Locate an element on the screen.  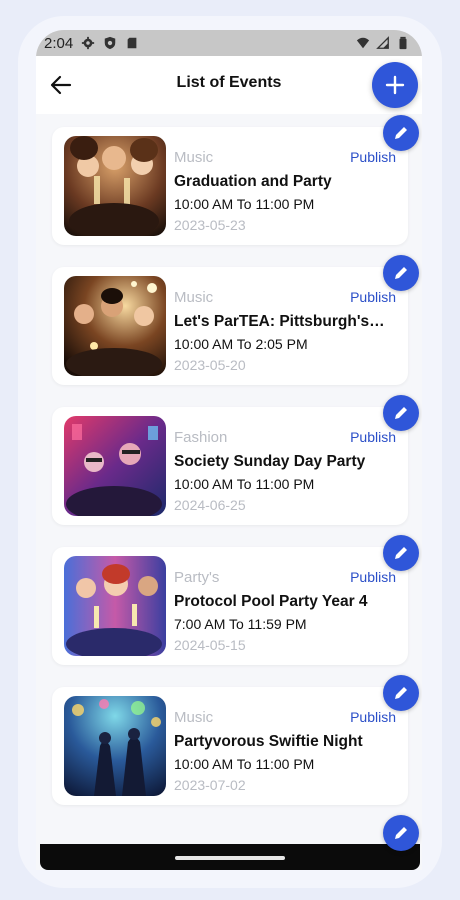
event-time: 7:00 AM To 11:59 PM is located at coordinates (240, 624).